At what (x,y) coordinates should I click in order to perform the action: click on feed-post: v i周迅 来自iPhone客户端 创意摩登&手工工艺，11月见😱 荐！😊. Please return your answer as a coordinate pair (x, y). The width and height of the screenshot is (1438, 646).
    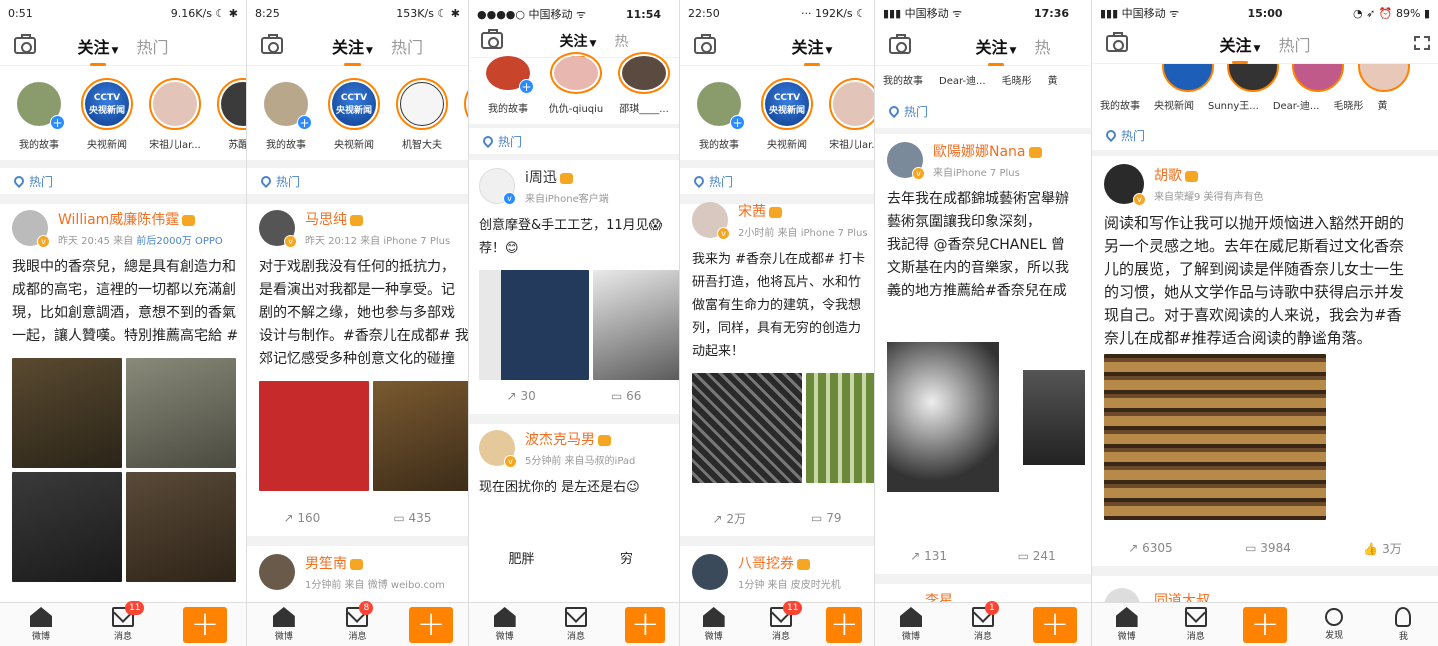
    Looking at the image, I should click on (574, 272).